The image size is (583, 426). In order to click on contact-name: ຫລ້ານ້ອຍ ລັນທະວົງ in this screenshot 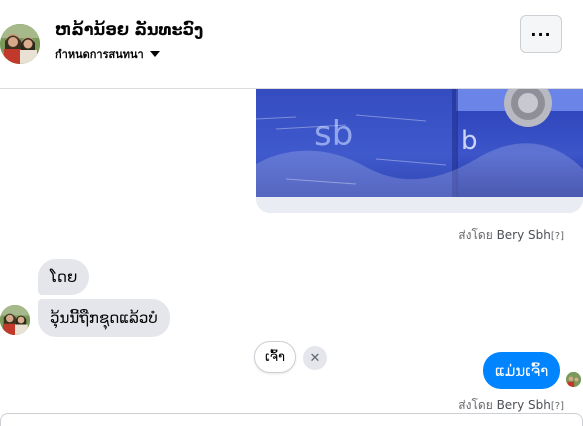, I will do `click(129, 29)`.